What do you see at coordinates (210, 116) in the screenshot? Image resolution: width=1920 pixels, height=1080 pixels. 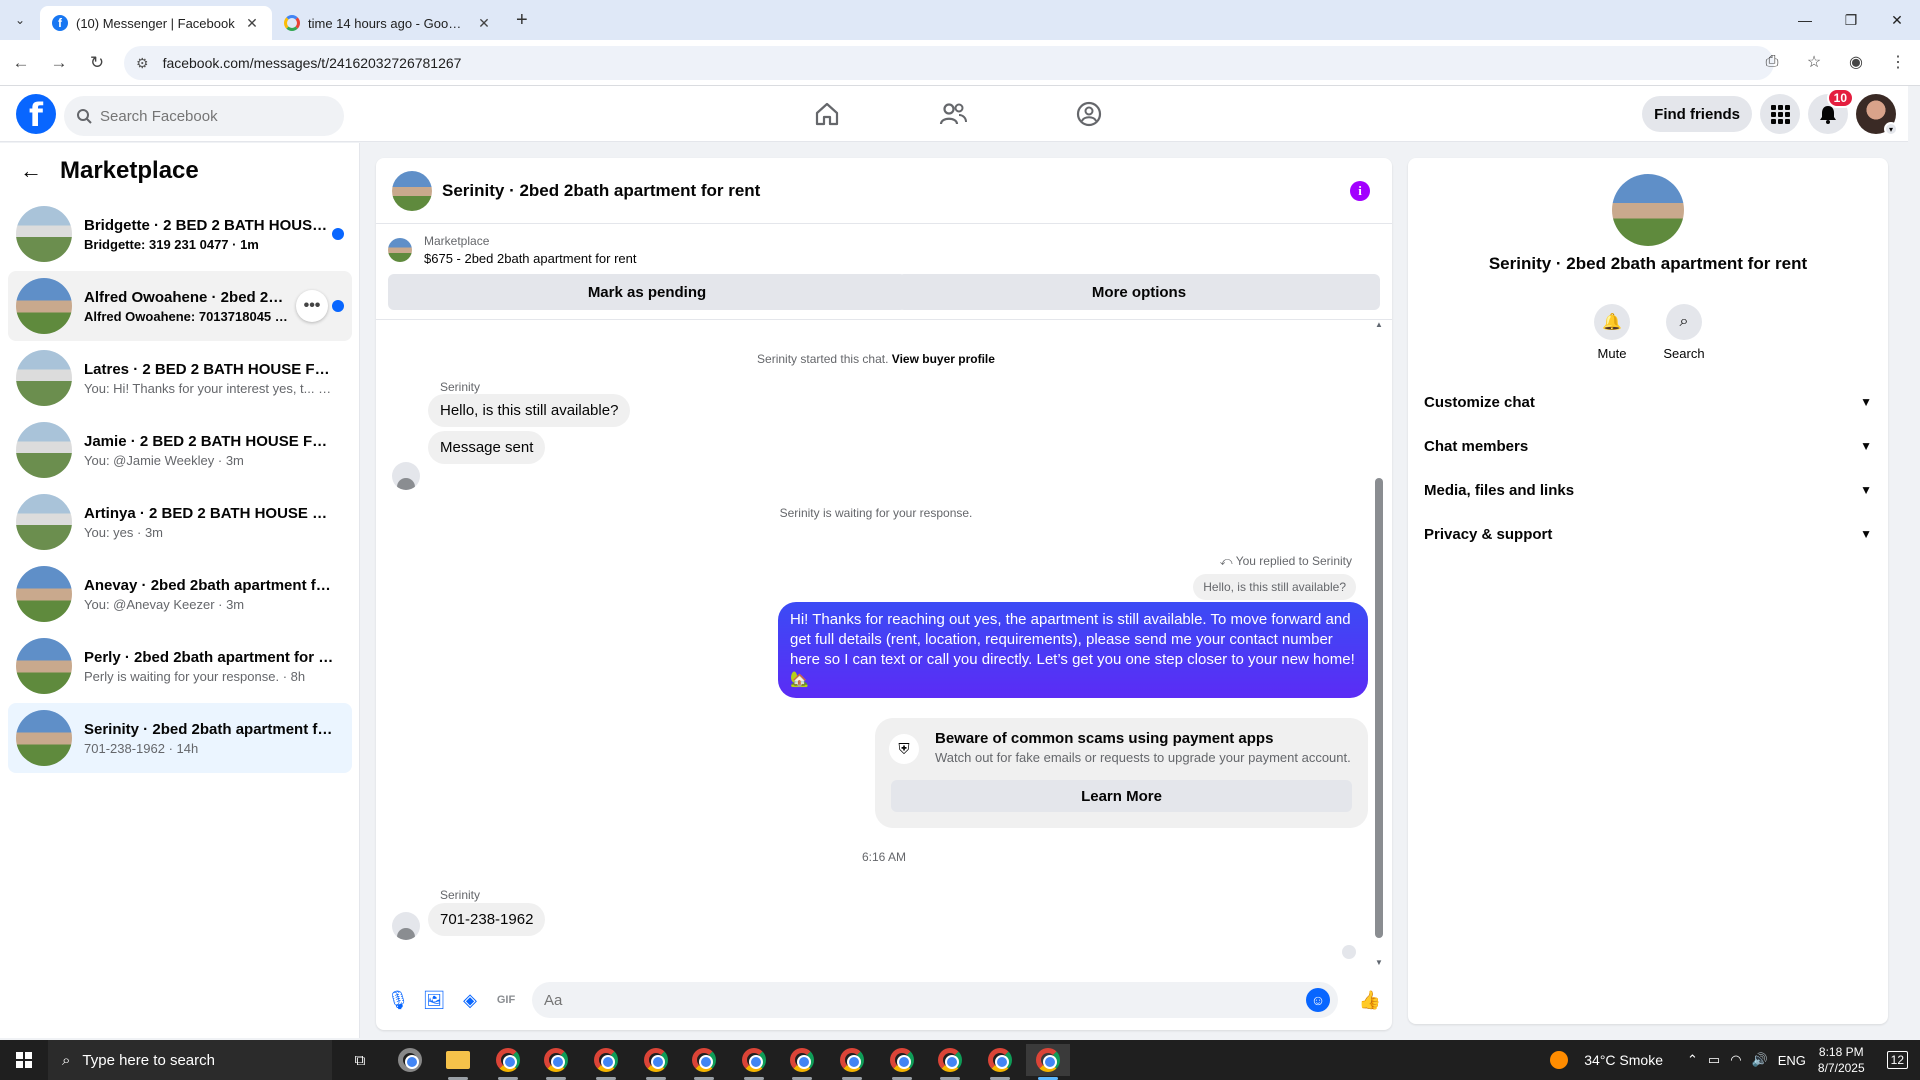 I see `facebook-search-input` at bounding box center [210, 116].